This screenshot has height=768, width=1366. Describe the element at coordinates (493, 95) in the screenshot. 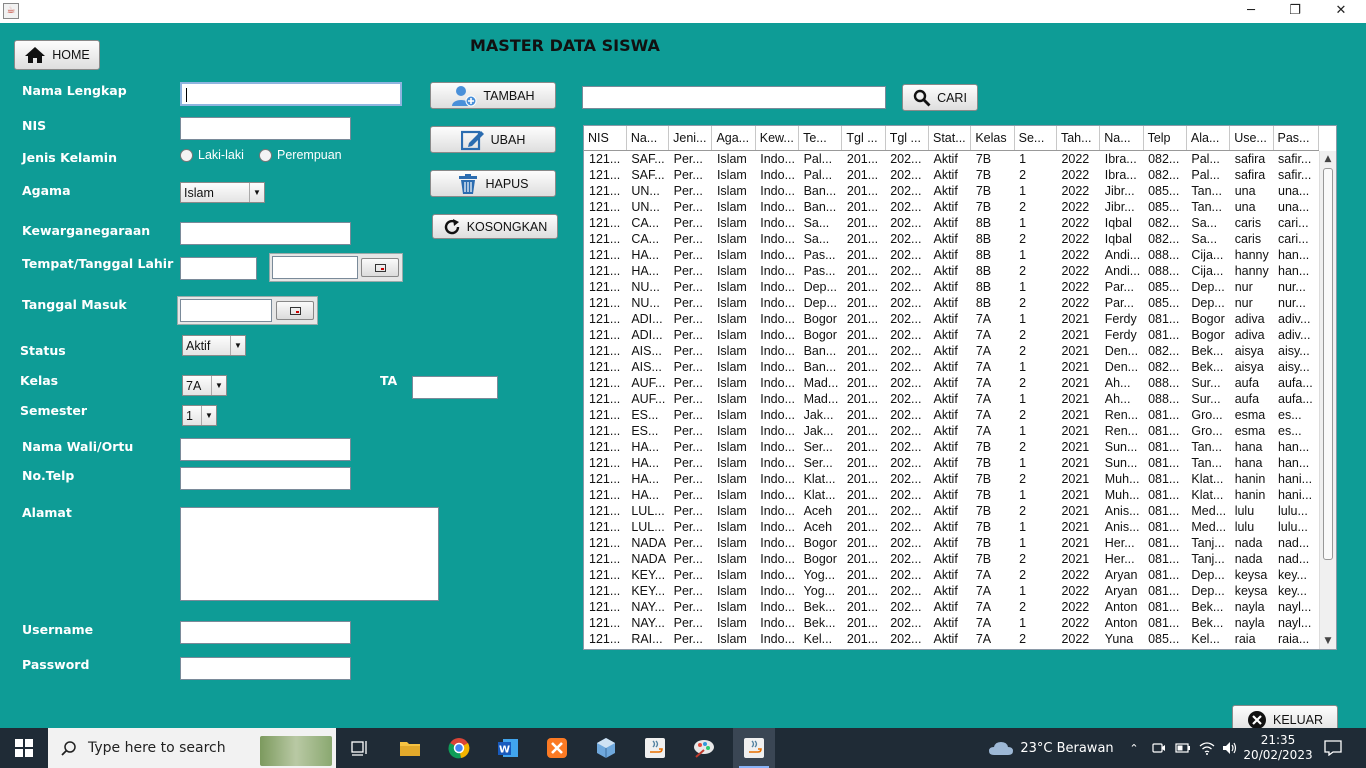

I see `tambah-button: TAMBAH` at that location.